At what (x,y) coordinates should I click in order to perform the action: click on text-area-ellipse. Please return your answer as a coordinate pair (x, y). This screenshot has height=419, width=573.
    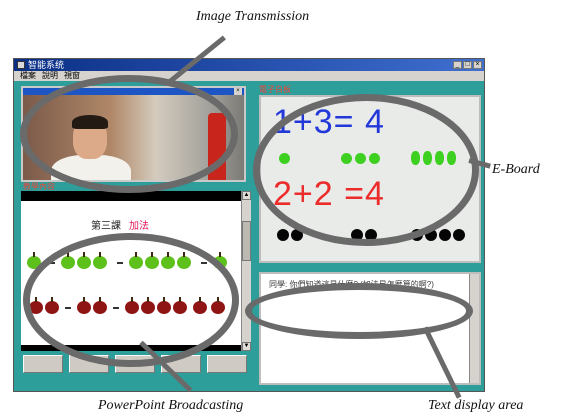
    Looking at the image, I should click on (359, 311).